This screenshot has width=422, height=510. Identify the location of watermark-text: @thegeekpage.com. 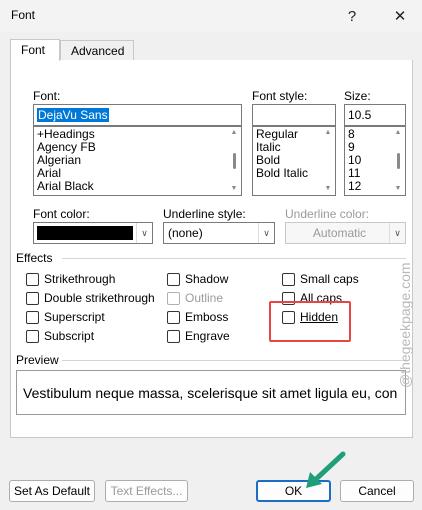
(405, 325).